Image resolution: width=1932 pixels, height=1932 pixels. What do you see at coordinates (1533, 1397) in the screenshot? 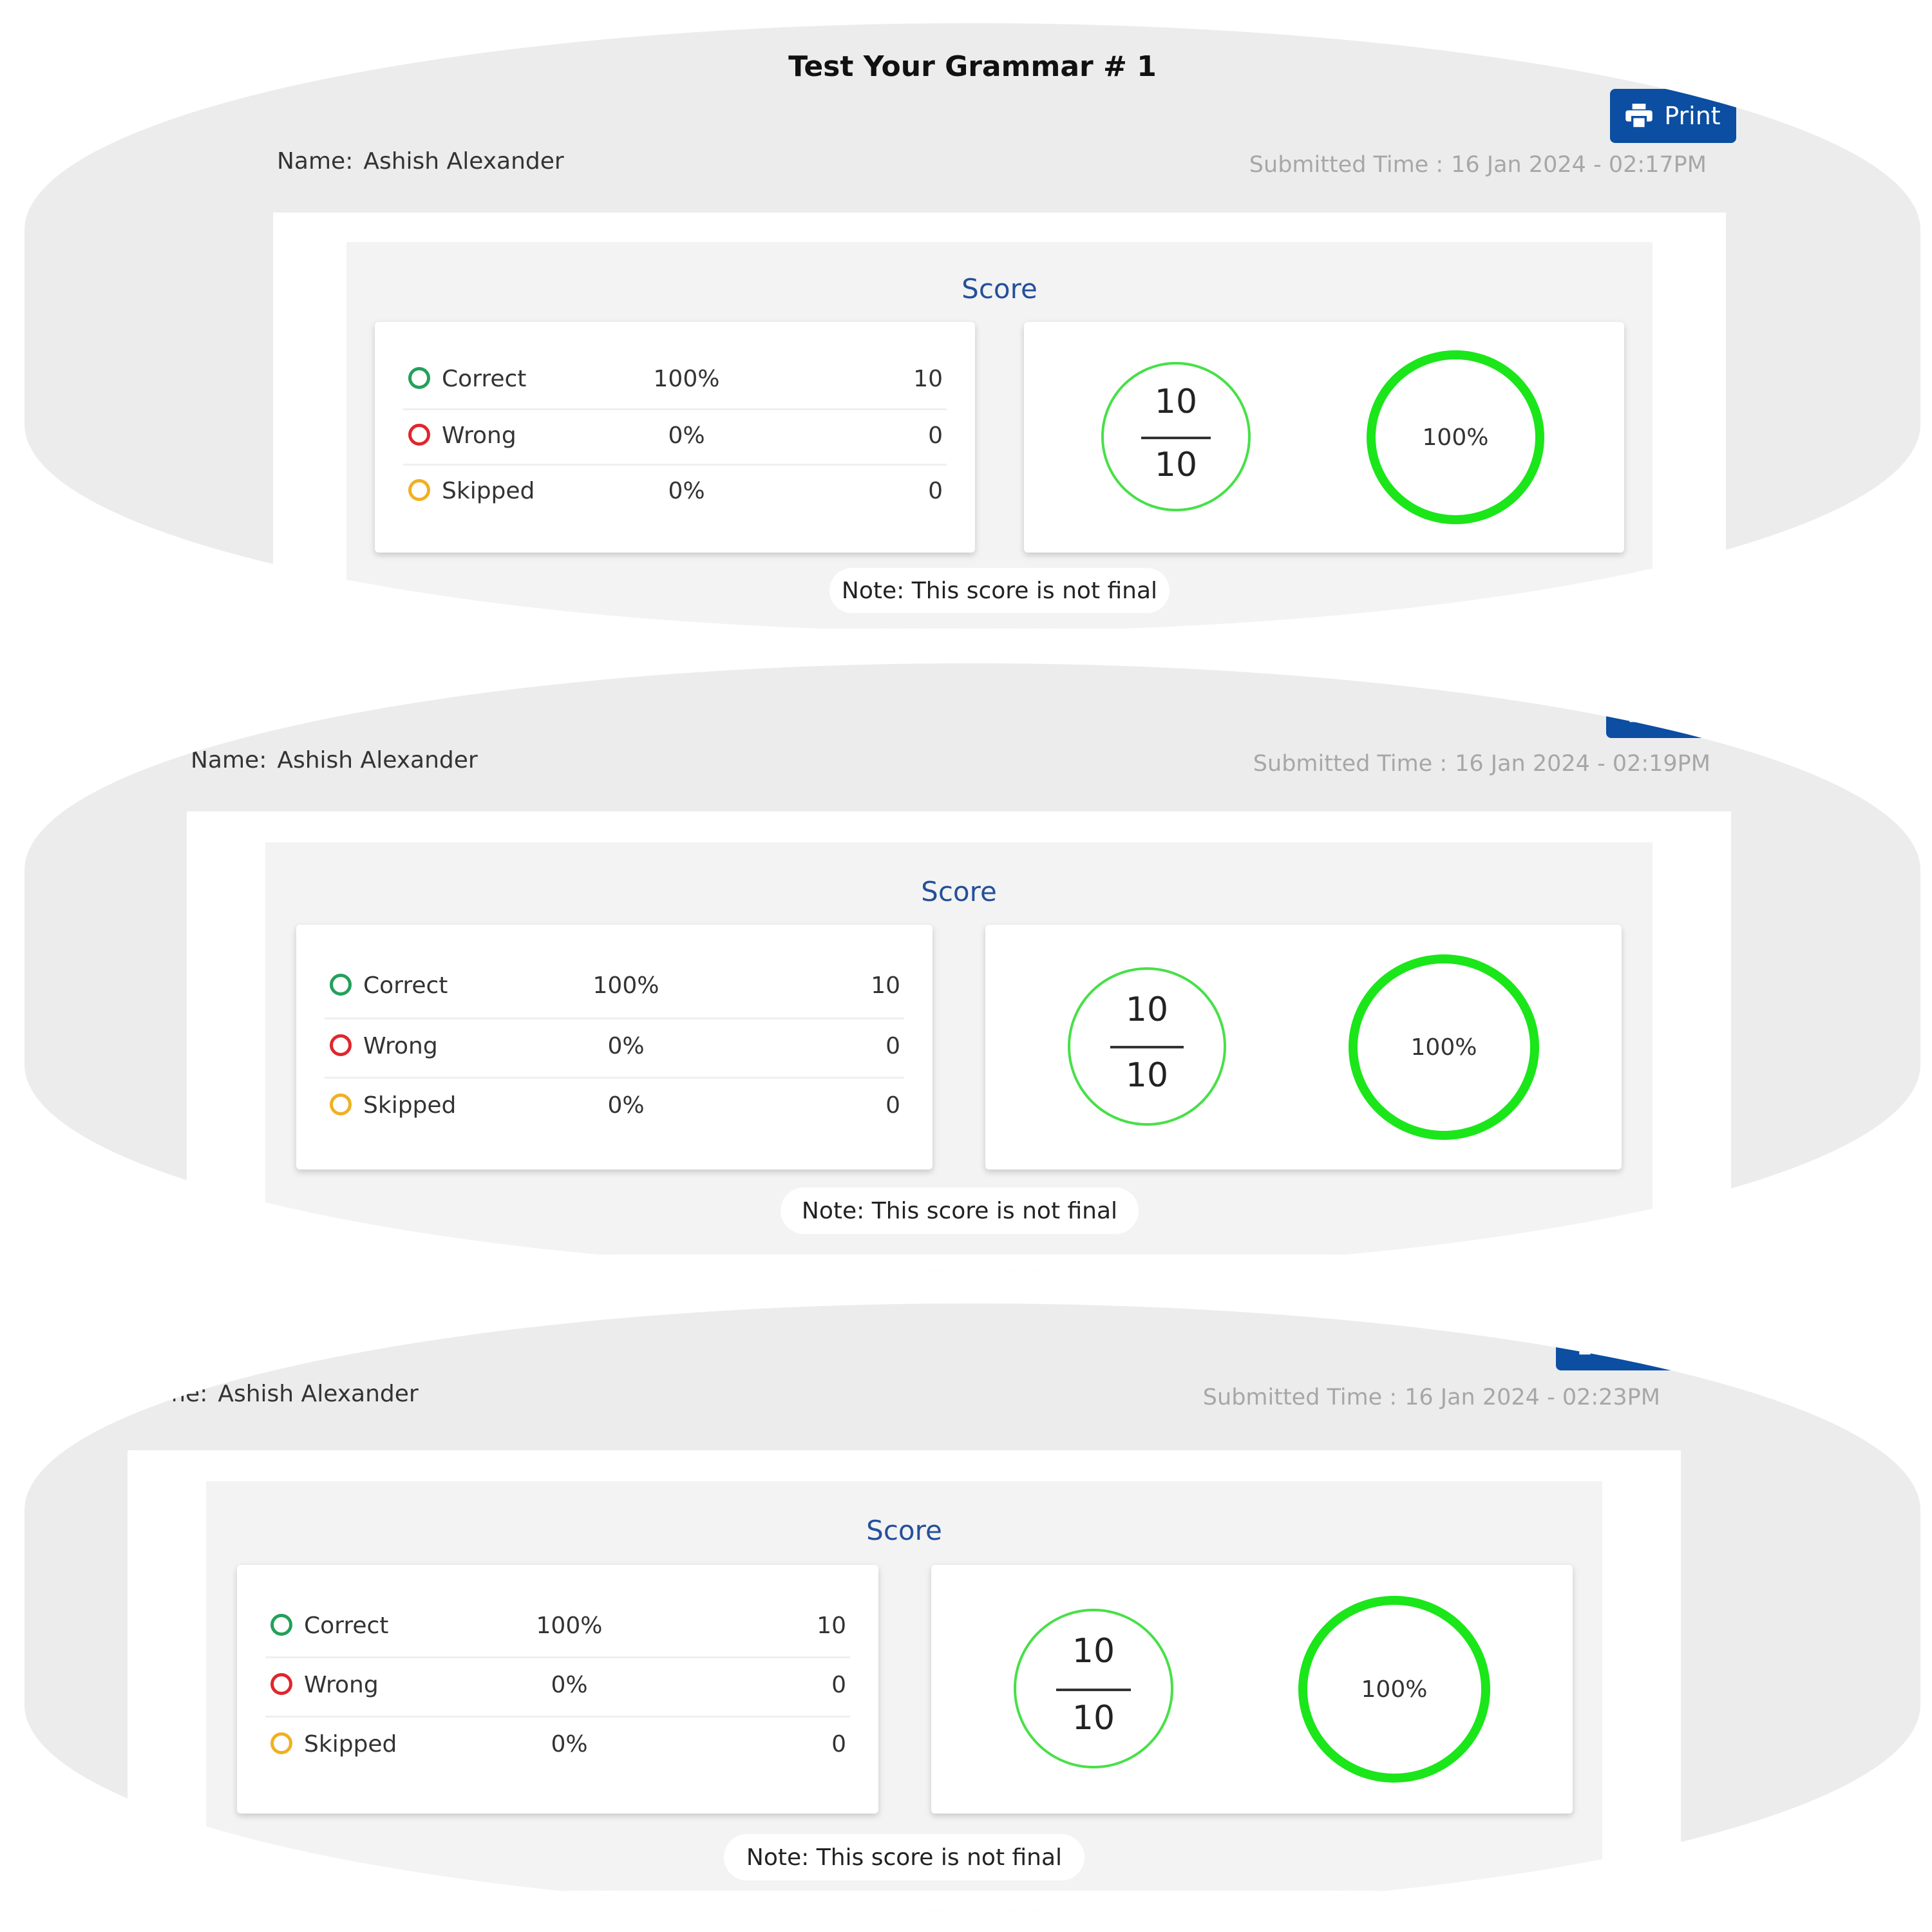
I see `submitted-time: 16 Jan 2024 - 02:23PM` at bounding box center [1533, 1397].